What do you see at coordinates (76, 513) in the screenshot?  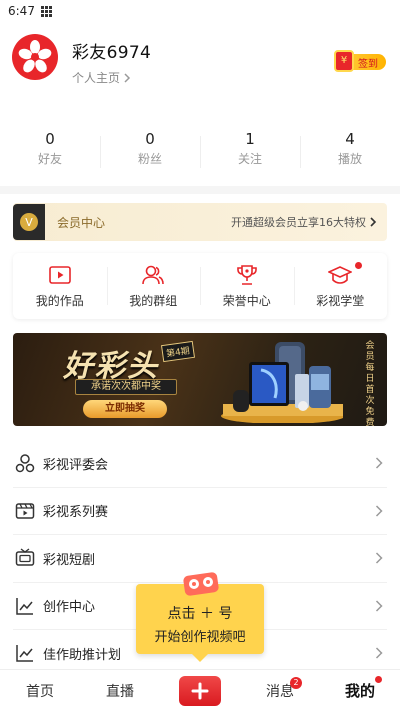 I see `menu-label: 彩视系列赛` at bounding box center [76, 513].